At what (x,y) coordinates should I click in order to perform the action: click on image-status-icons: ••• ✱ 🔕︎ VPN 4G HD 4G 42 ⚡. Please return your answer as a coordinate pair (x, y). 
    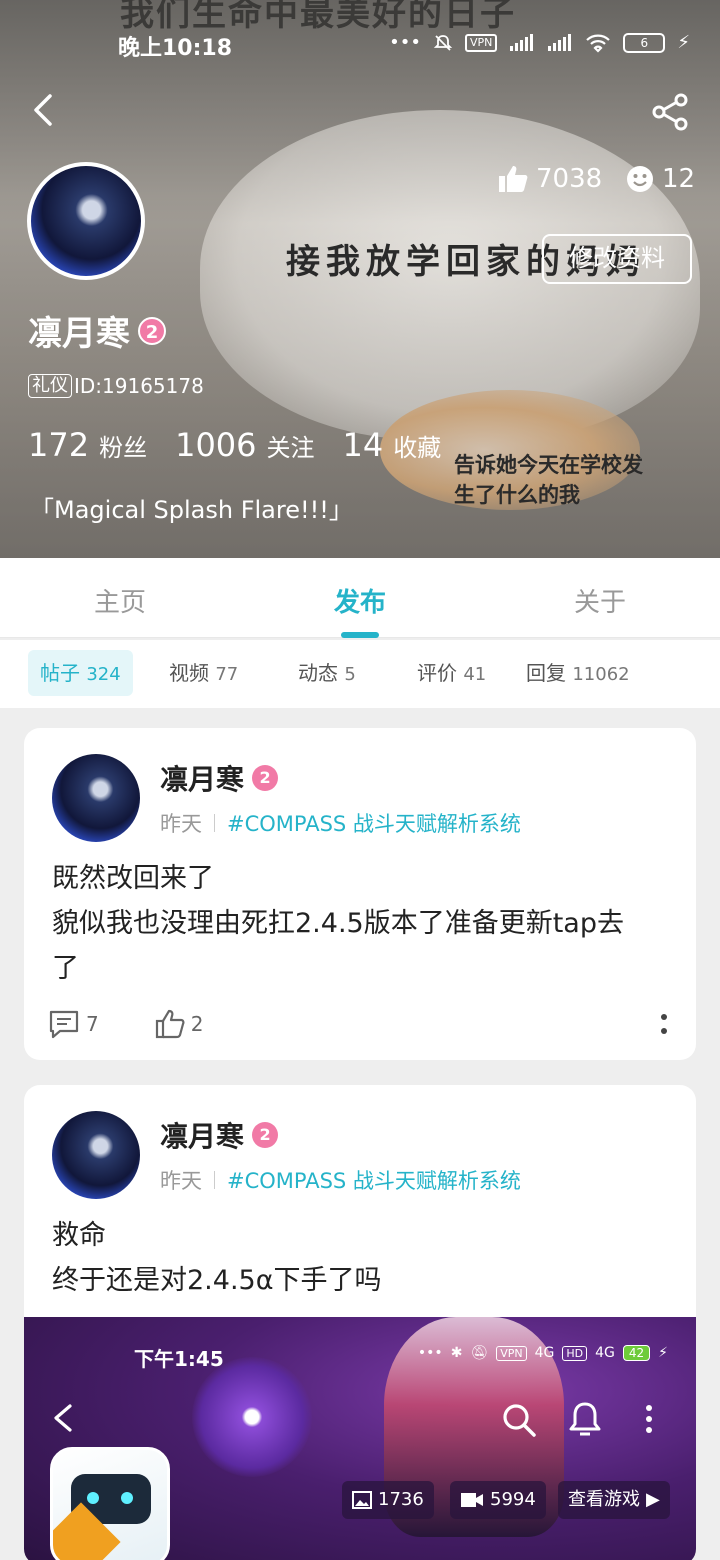
    Looking at the image, I should click on (543, 1353).